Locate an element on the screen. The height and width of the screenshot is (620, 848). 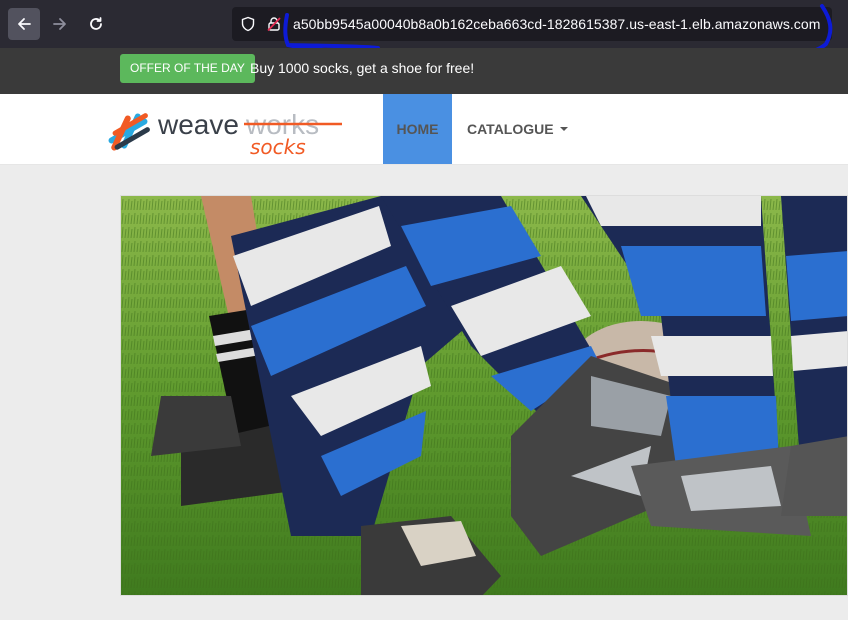
reload-icon is located at coordinates (96, 23).